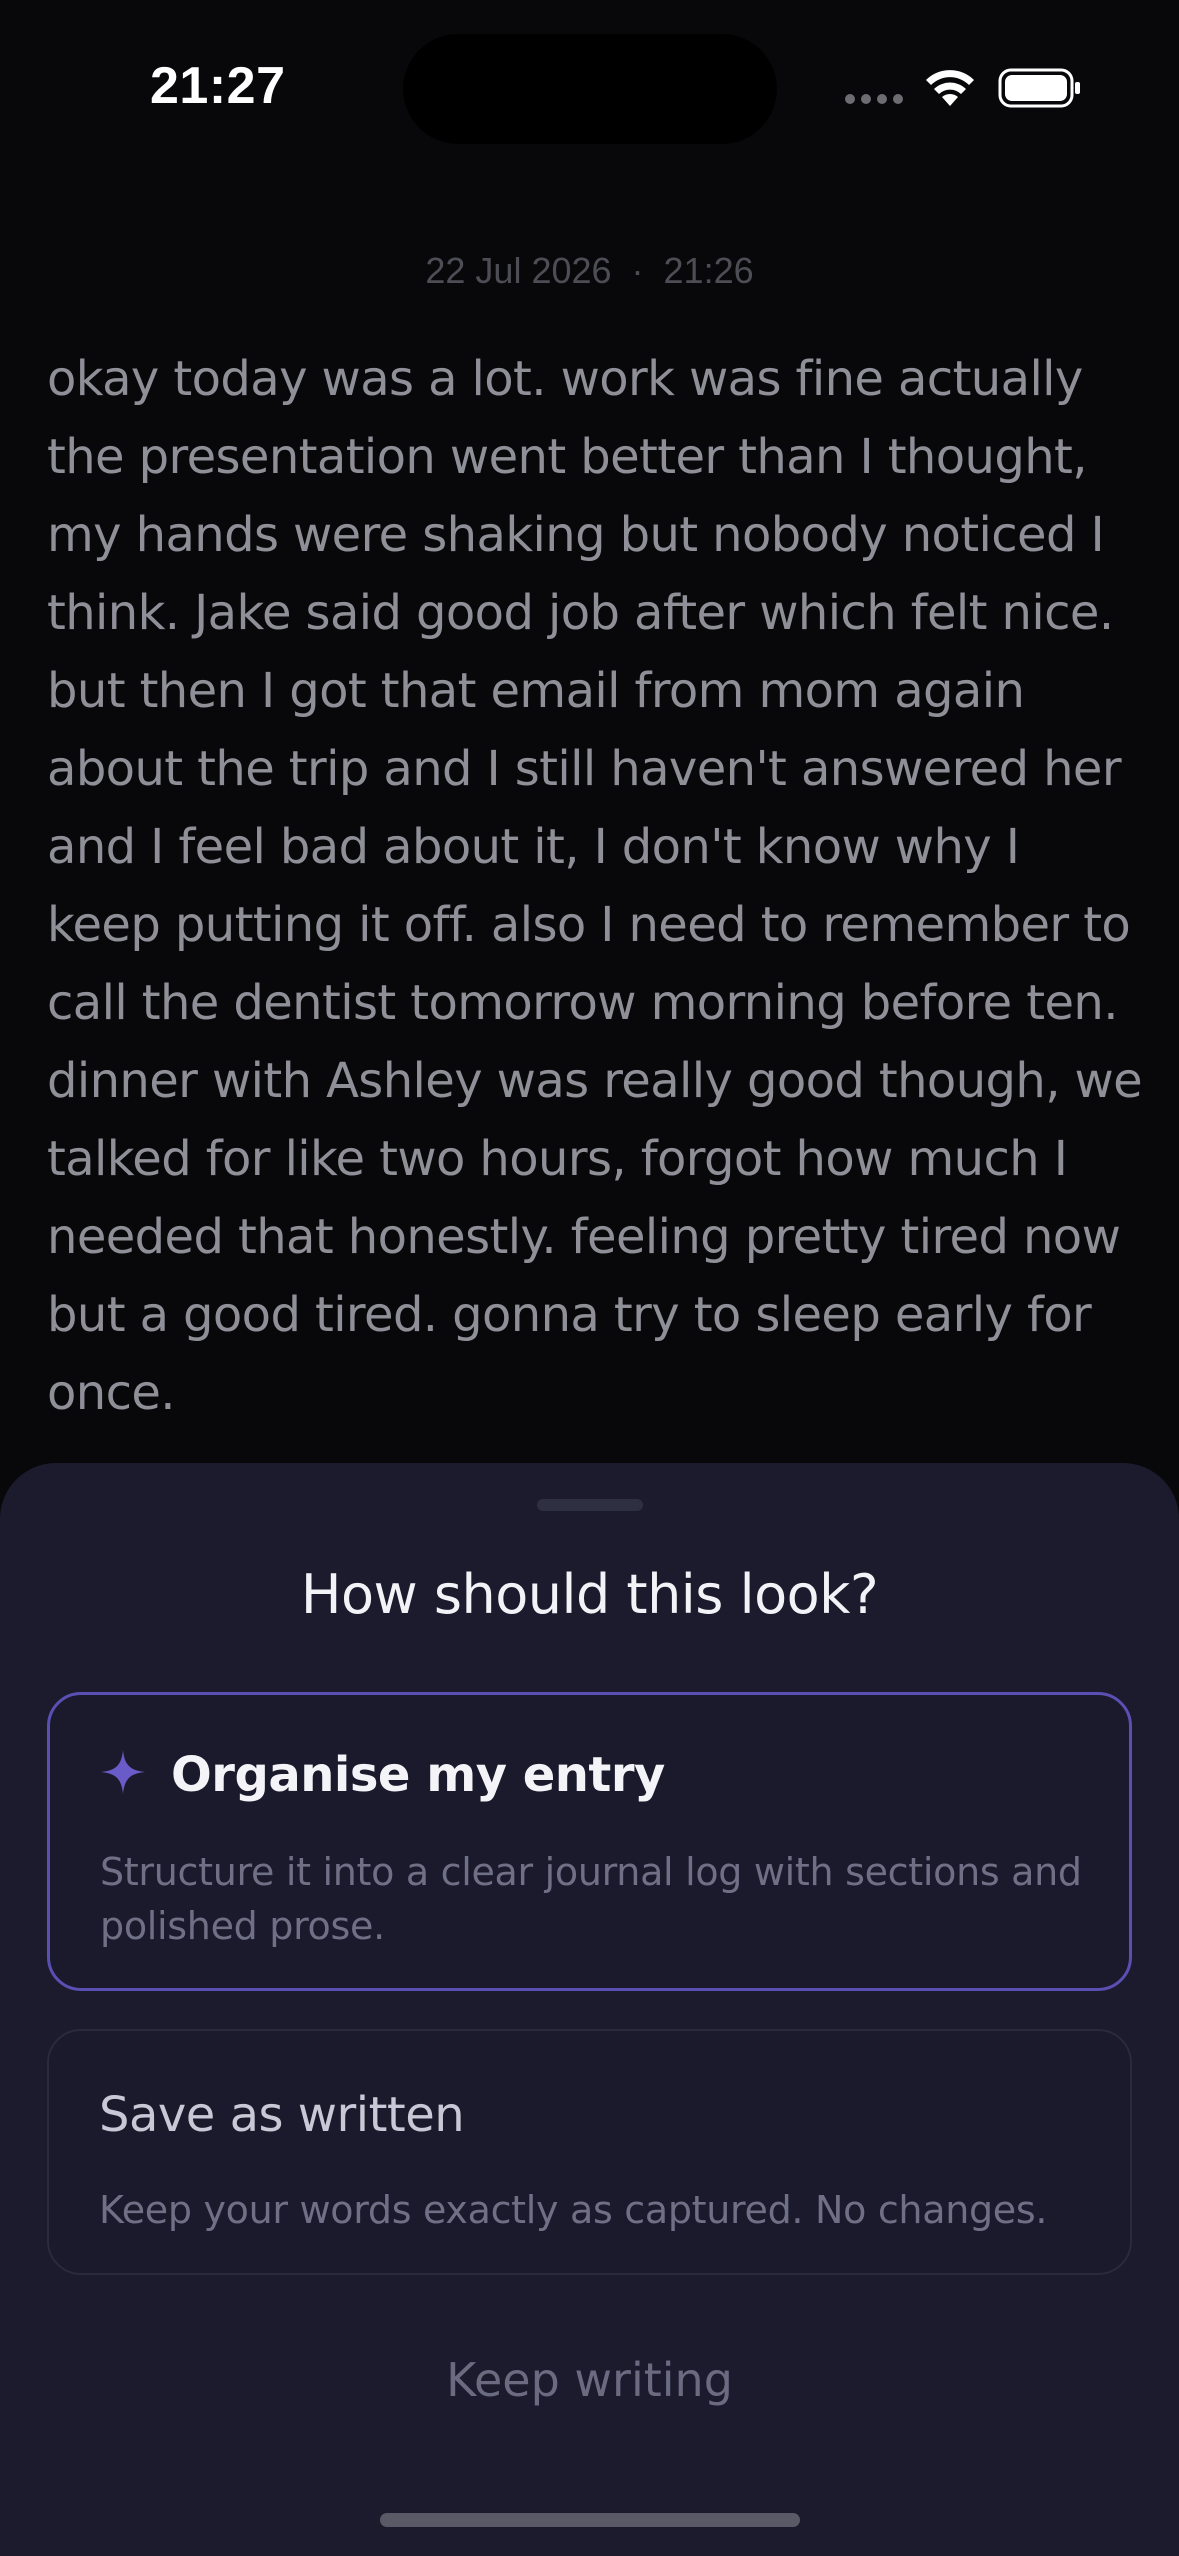  I want to click on option-label: Save as written, so click(282, 2115).